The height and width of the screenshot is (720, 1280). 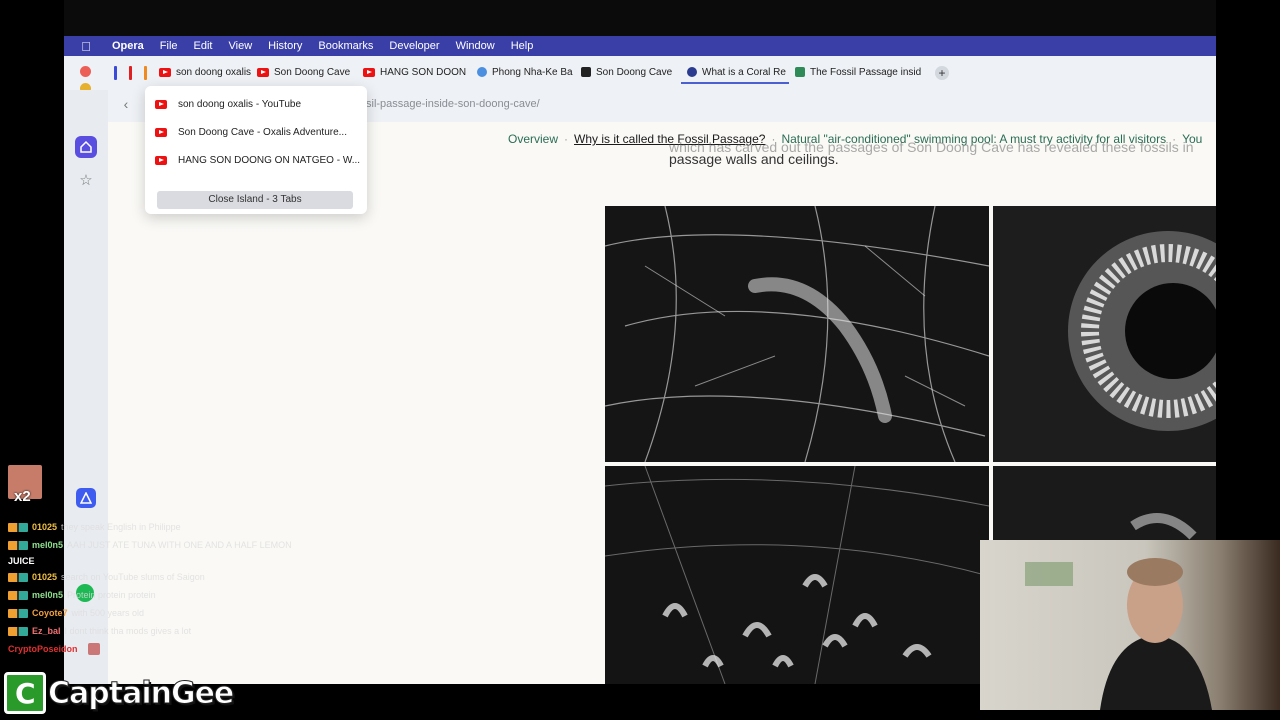 I want to click on tab-label: What is a Coral Re, so click(x=744, y=72).